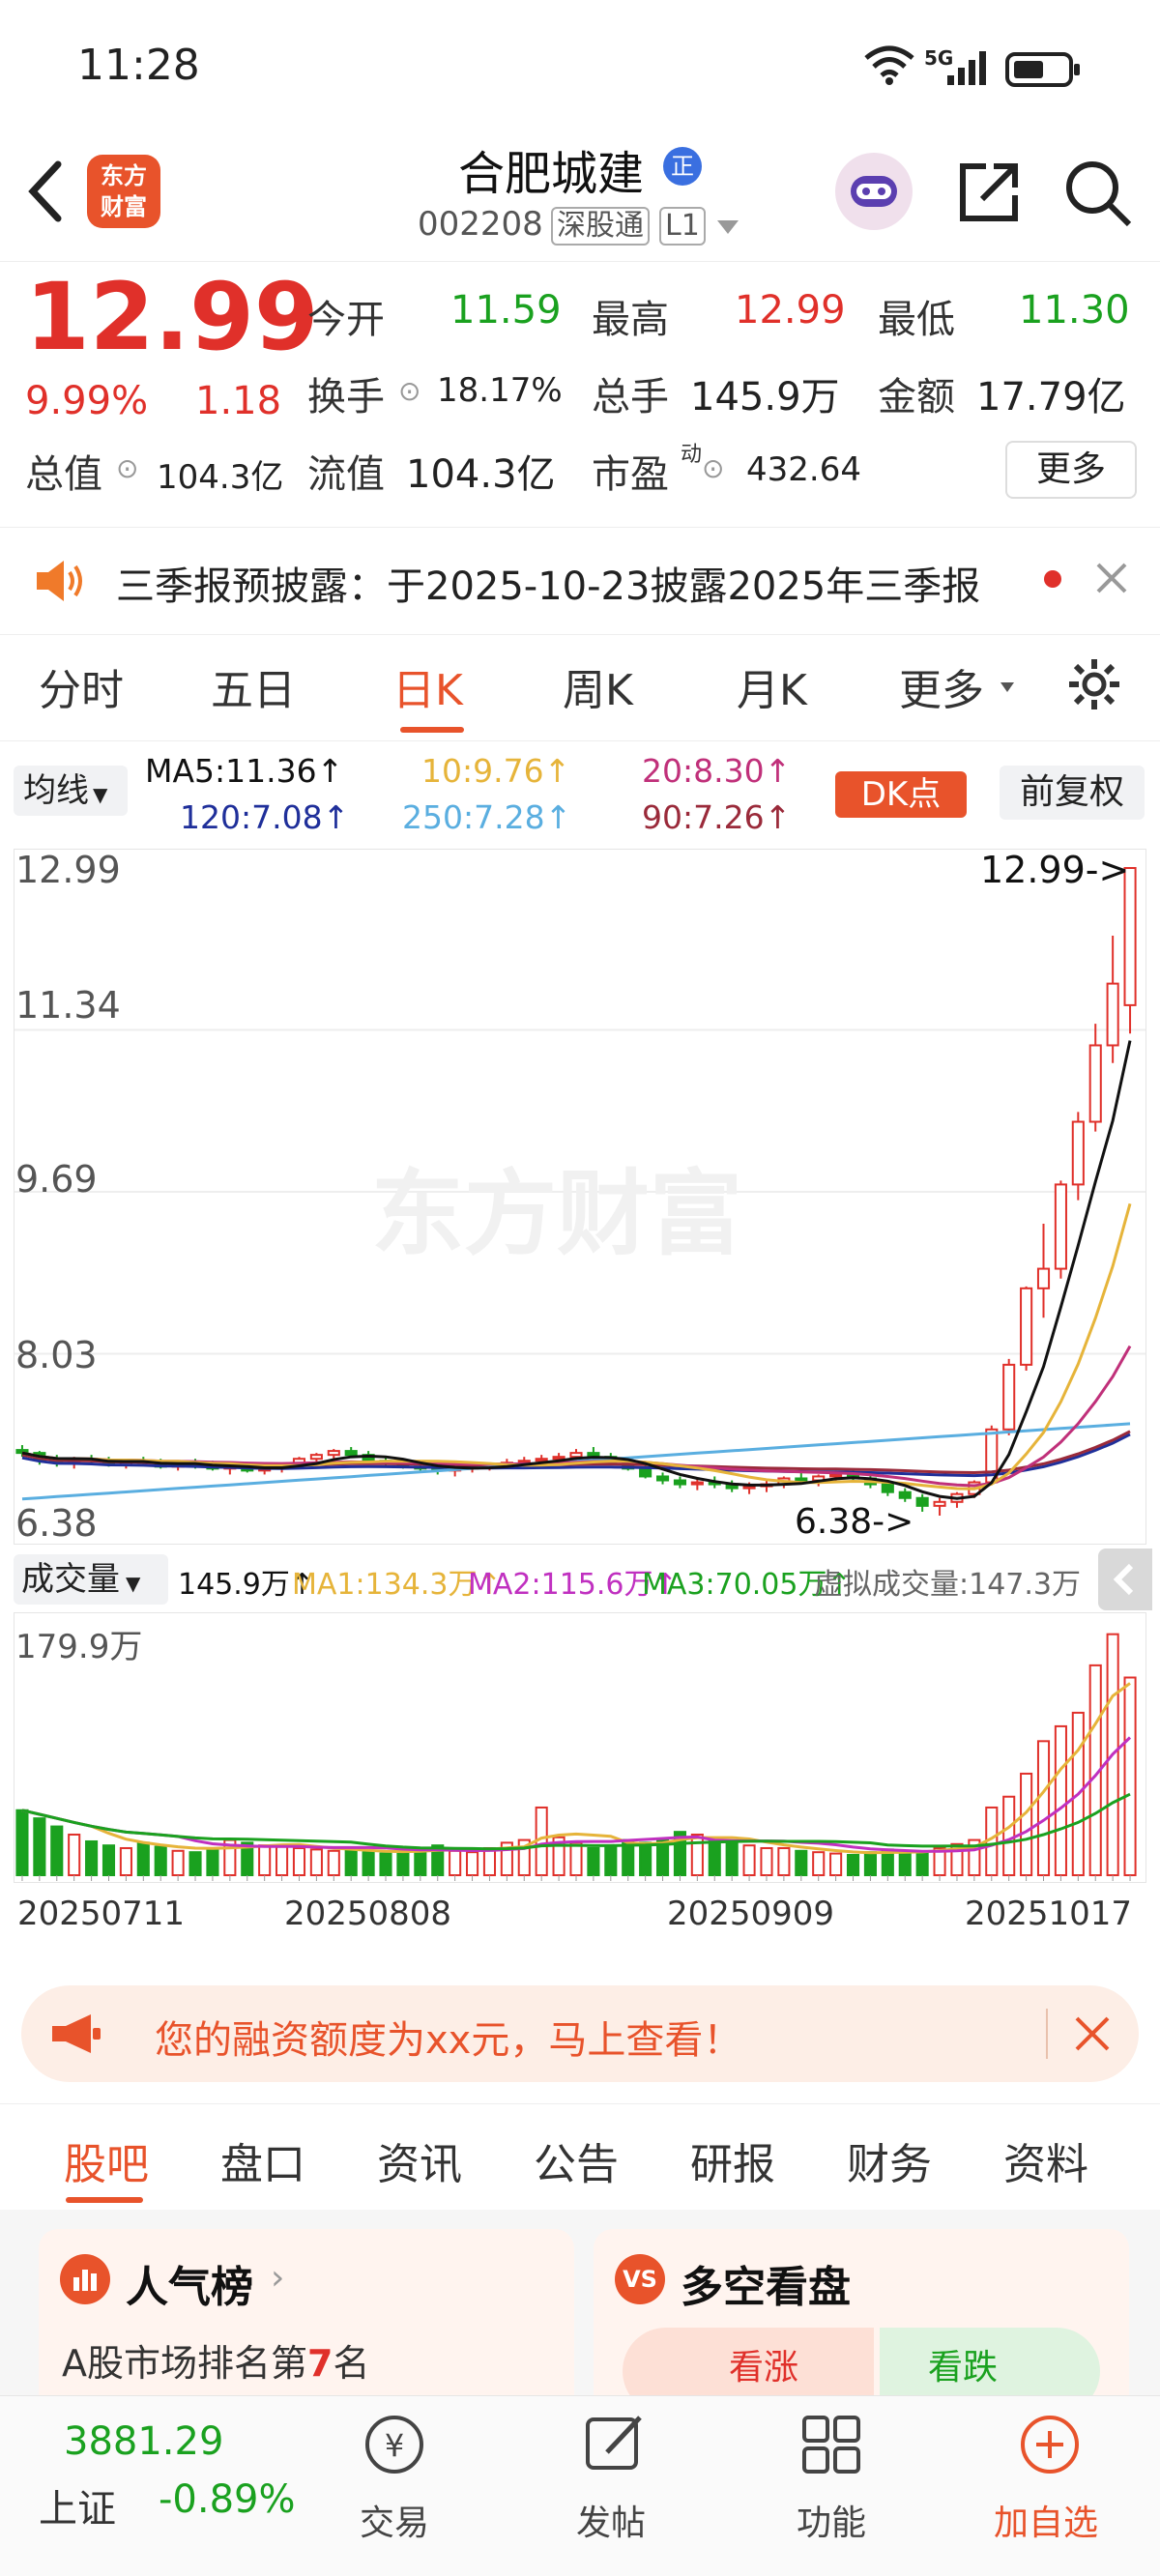  What do you see at coordinates (989, 194) in the screenshot?
I see `share-icon` at bounding box center [989, 194].